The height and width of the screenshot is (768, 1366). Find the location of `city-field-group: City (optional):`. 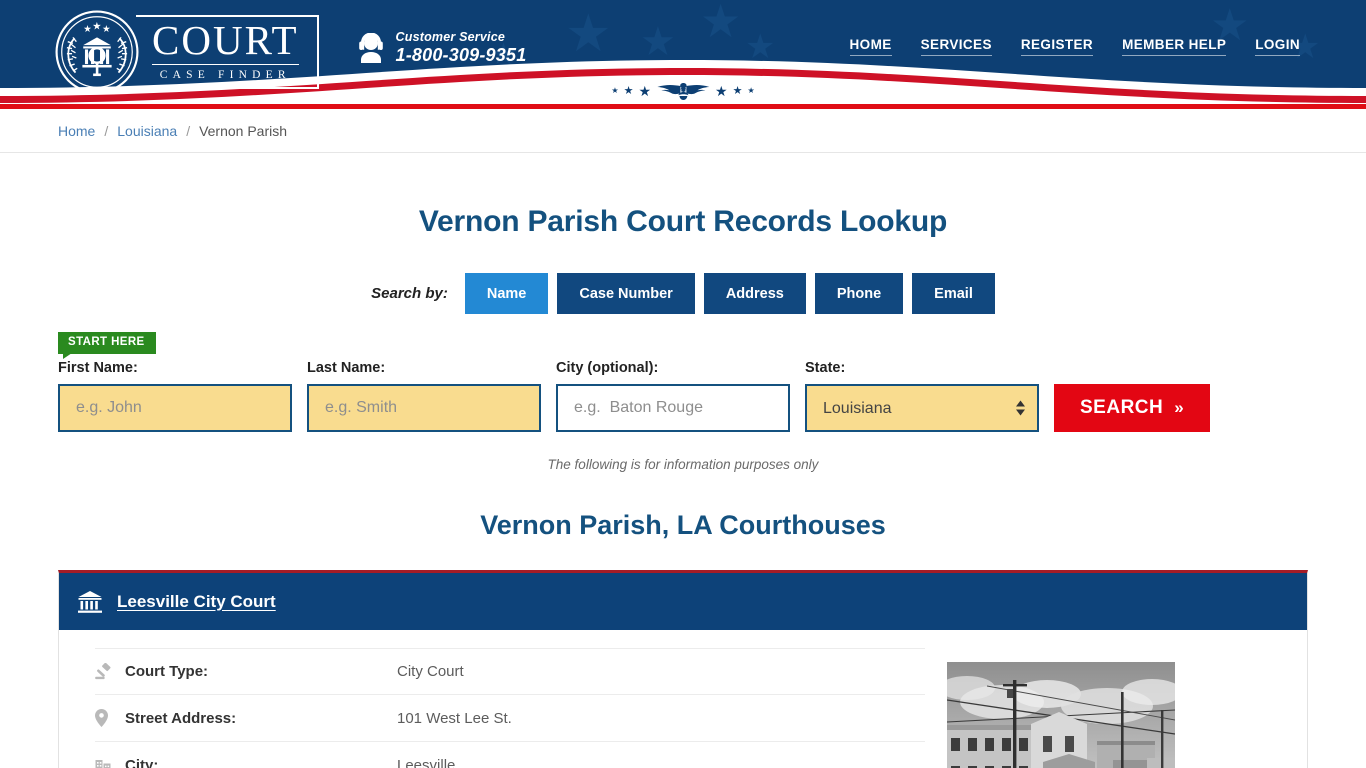

city-field-group: City (optional): is located at coordinates (673, 396).